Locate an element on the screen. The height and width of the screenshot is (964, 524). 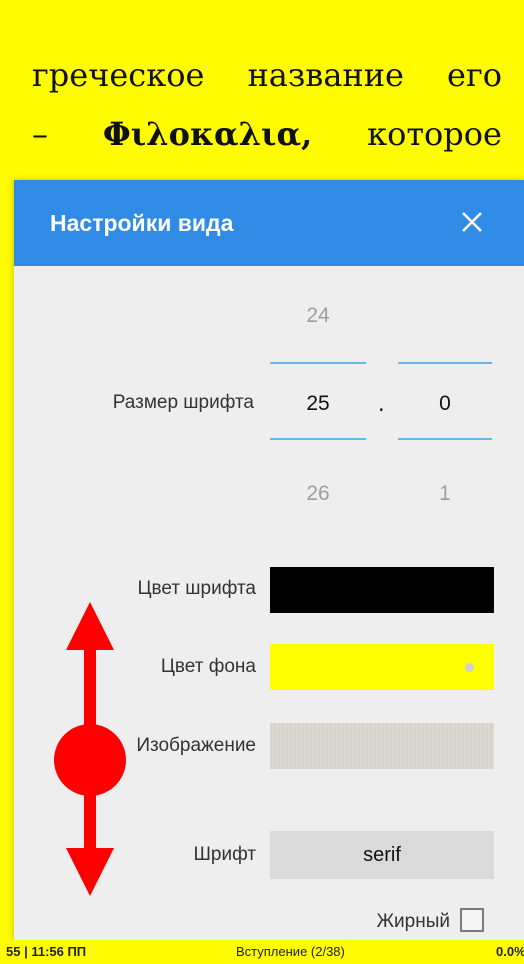
word: которое is located at coordinates (434, 134).